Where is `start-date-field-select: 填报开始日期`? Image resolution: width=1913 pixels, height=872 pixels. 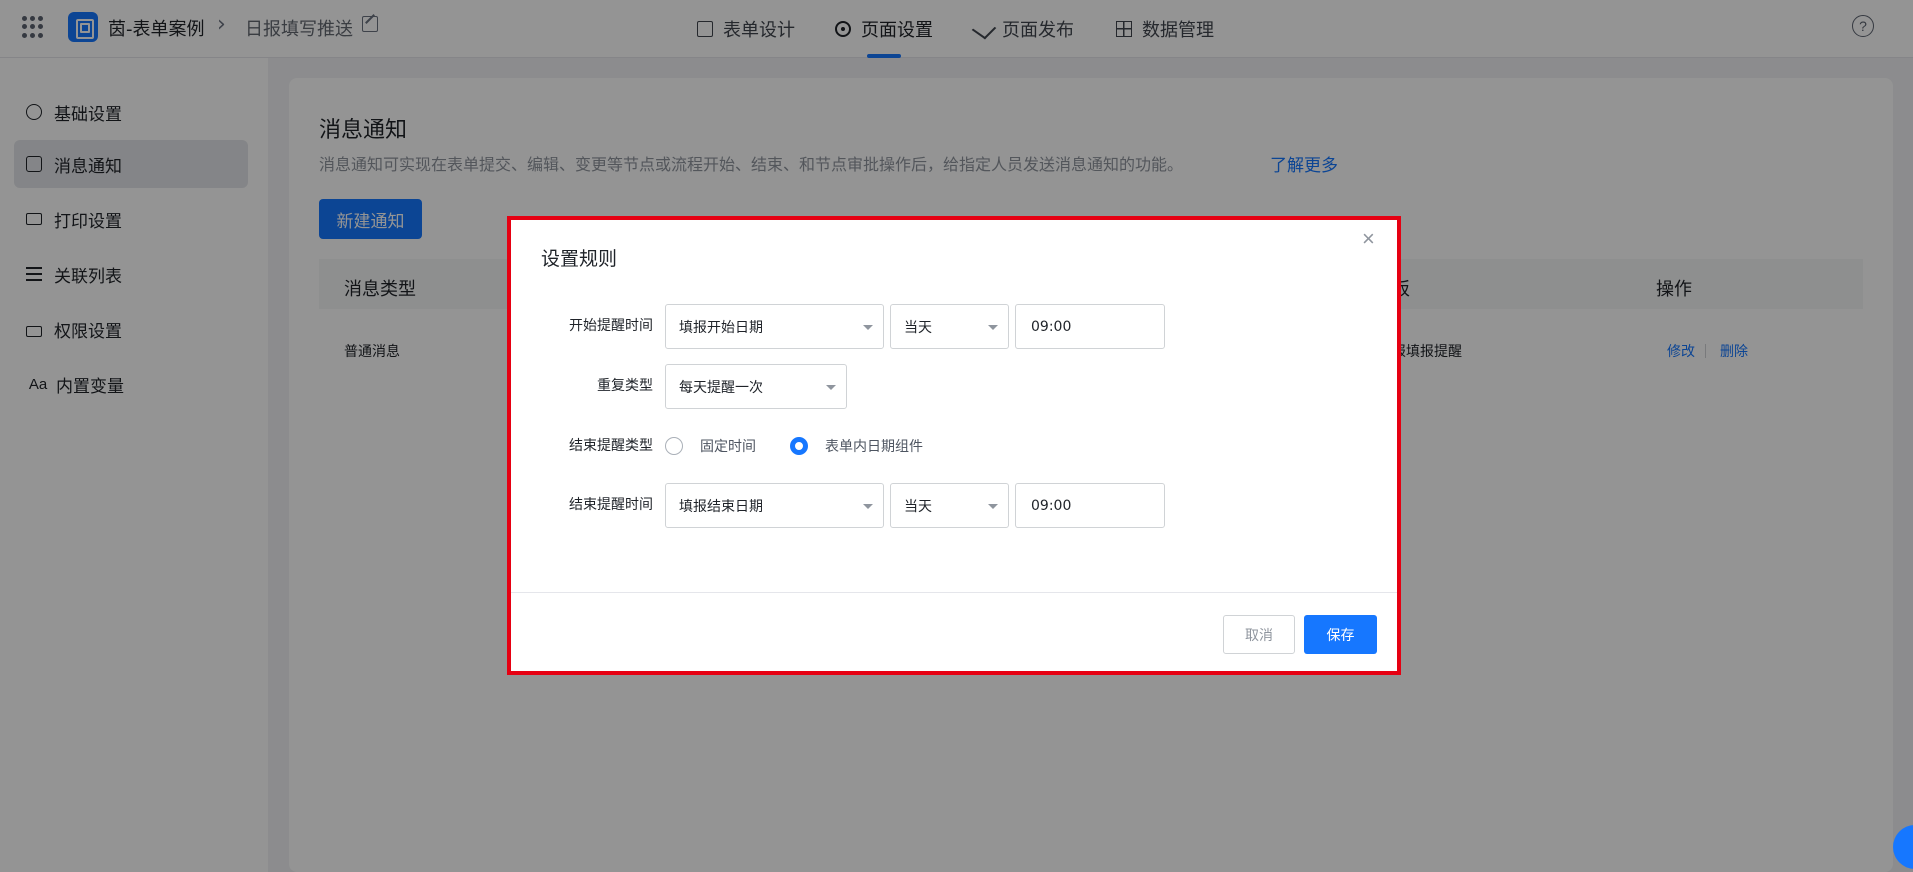 start-date-field-select: 填报开始日期 is located at coordinates (774, 326).